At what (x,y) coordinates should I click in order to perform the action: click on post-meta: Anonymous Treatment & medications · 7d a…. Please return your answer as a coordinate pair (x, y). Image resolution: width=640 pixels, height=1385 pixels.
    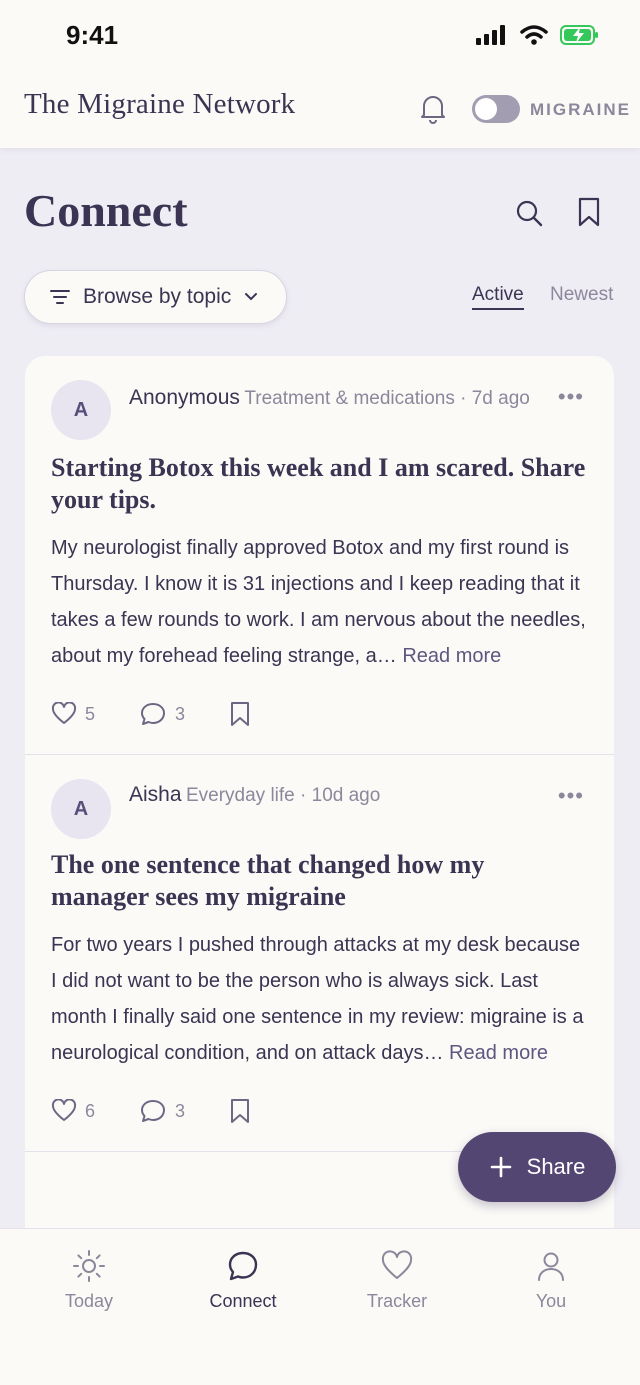
    Looking at the image, I should click on (358, 414).